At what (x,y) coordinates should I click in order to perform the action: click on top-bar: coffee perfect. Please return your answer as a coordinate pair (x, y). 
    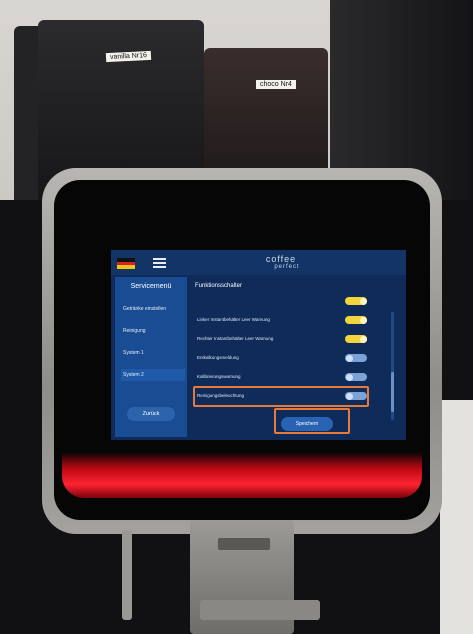
    Looking at the image, I should click on (258, 262).